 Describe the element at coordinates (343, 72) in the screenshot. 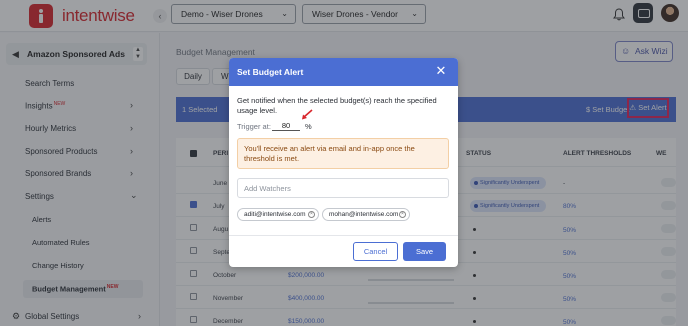

I see `modal-header: Set Budget Alert ✕` at that location.